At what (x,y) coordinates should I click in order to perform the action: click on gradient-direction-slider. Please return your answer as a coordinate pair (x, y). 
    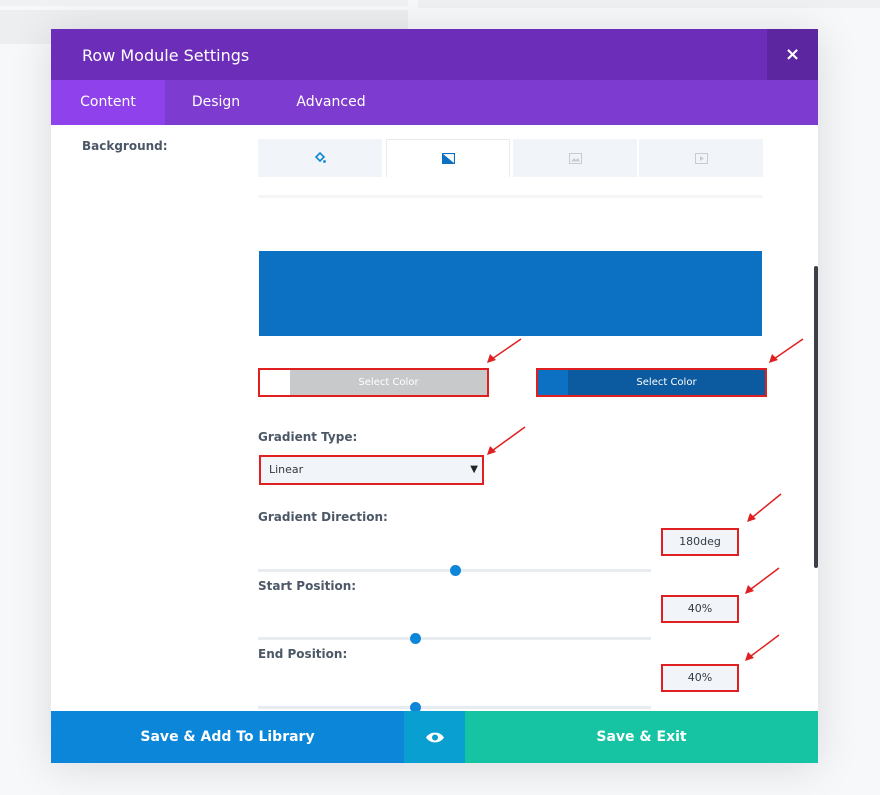
    Looking at the image, I should click on (454, 570).